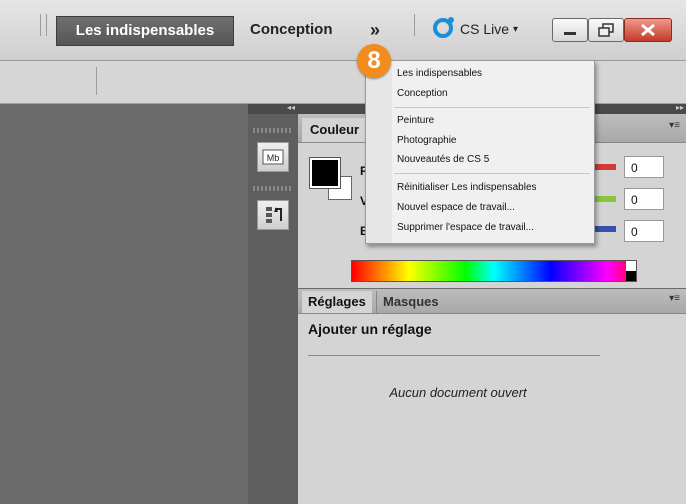  Describe the element at coordinates (145, 31) in the screenshot. I see `workspace-les-indispensables-button: Les indispensables` at that location.